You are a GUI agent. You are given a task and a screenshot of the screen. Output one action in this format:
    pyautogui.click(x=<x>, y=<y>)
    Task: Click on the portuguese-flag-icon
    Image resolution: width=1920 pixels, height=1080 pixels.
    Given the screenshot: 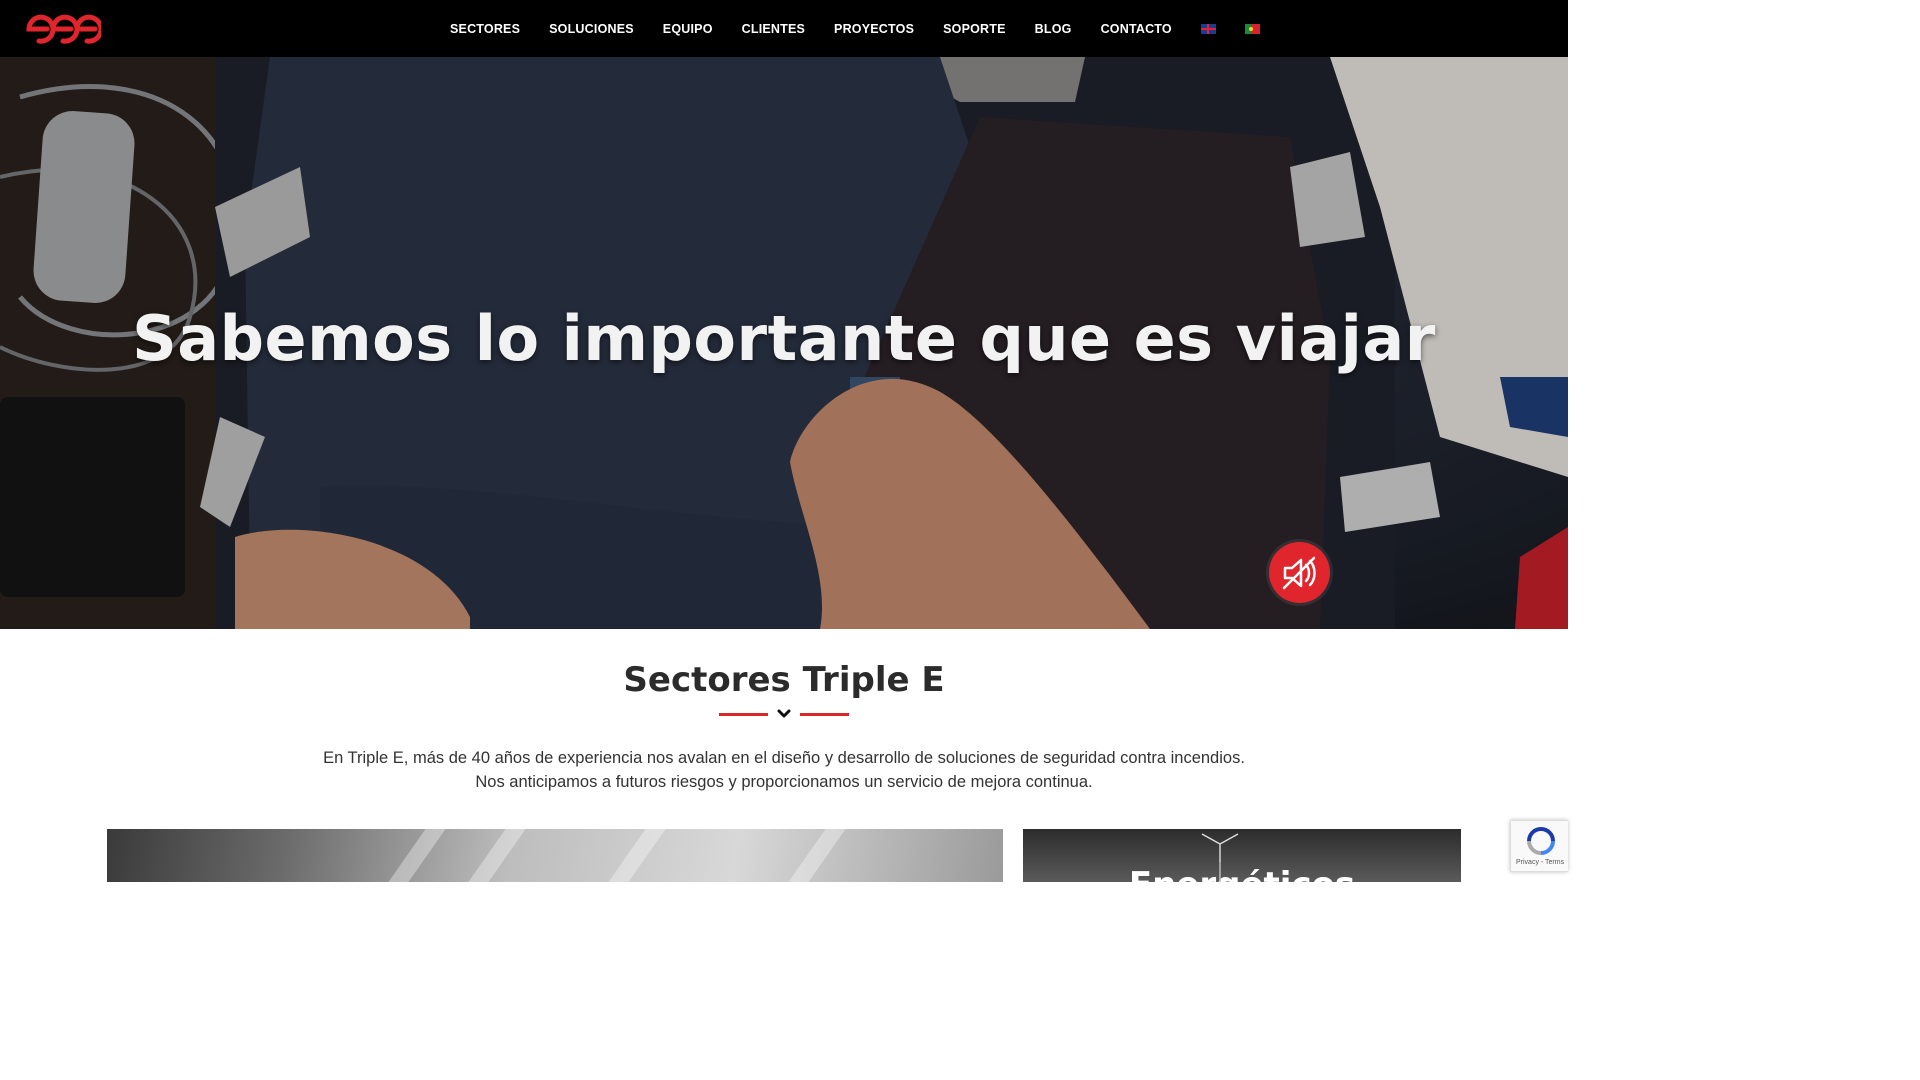 What is the action you would take?
    pyautogui.click(x=1252, y=28)
    